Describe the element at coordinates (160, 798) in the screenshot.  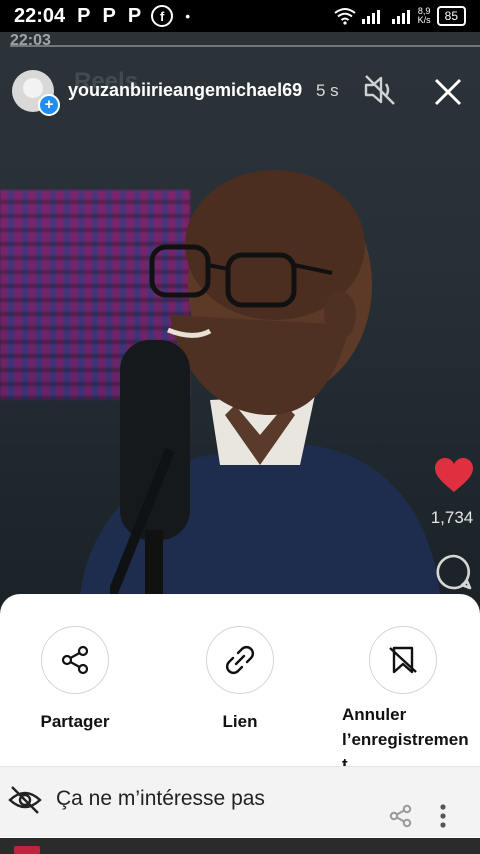
I see `not-interested-label: Ça ne m’intéresse pas` at that location.